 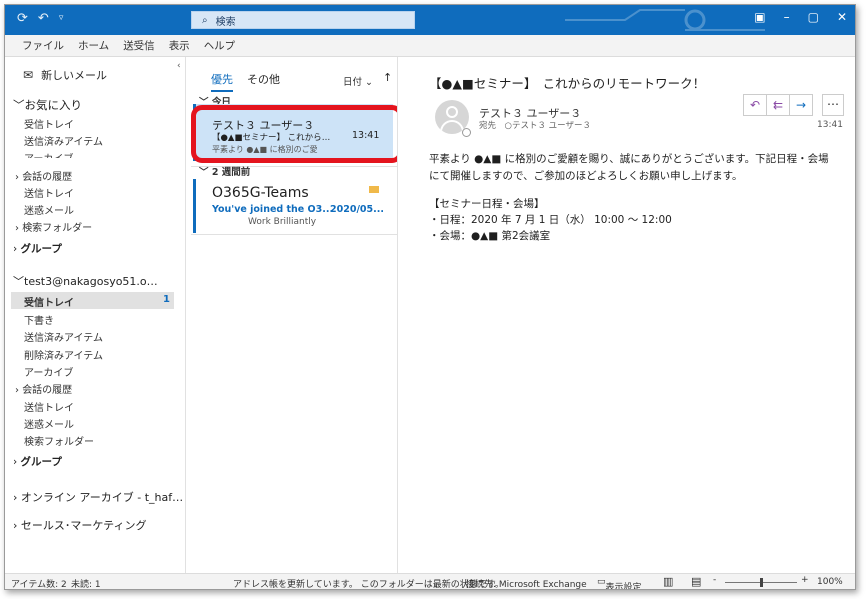 I want to click on forward-icon: →, so click(x=801, y=105).